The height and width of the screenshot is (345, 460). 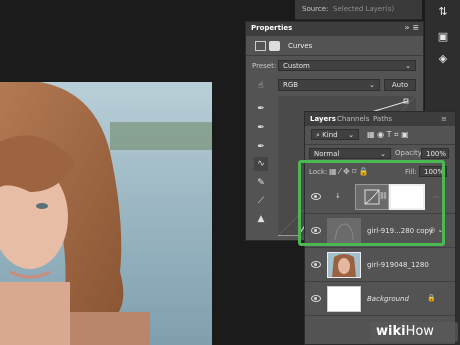 I want to click on filter-icons: ▦ ◉ T ⌗ ▣, so click(x=388, y=135).